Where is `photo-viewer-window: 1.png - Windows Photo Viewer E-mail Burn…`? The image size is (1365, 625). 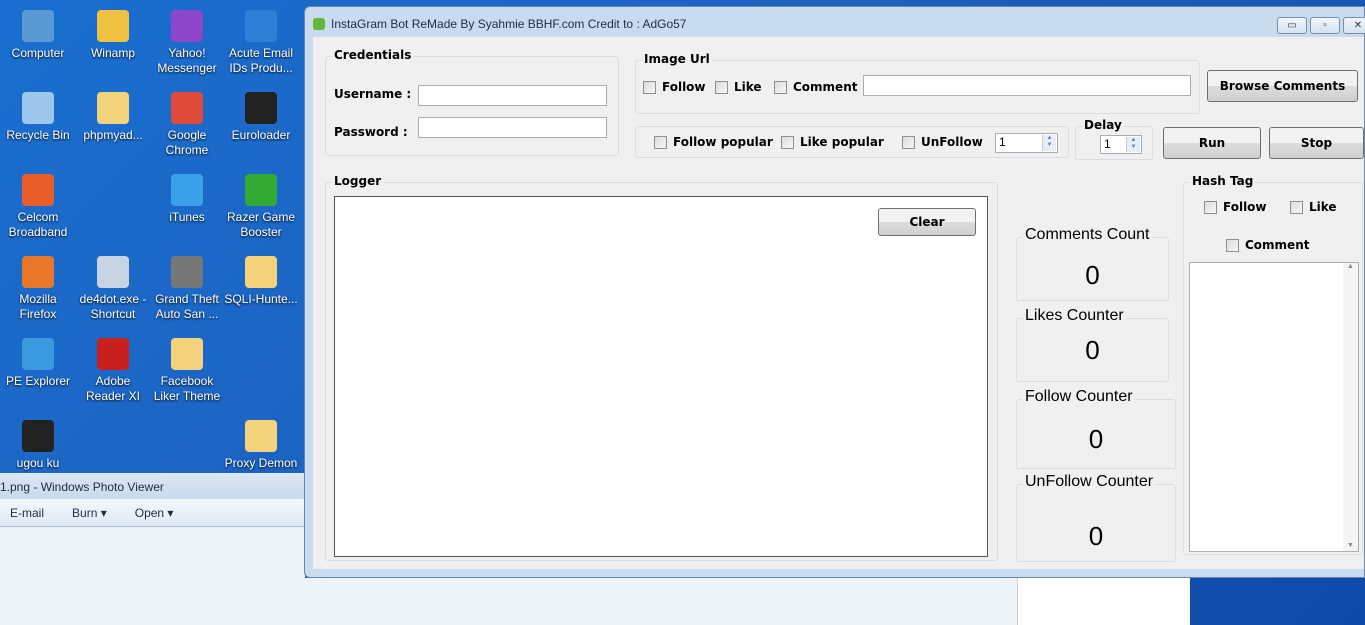 photo-viewer-window: 1.png - Windows Photo Viewer E-mail Burn… is located at coordinates (152, 549).